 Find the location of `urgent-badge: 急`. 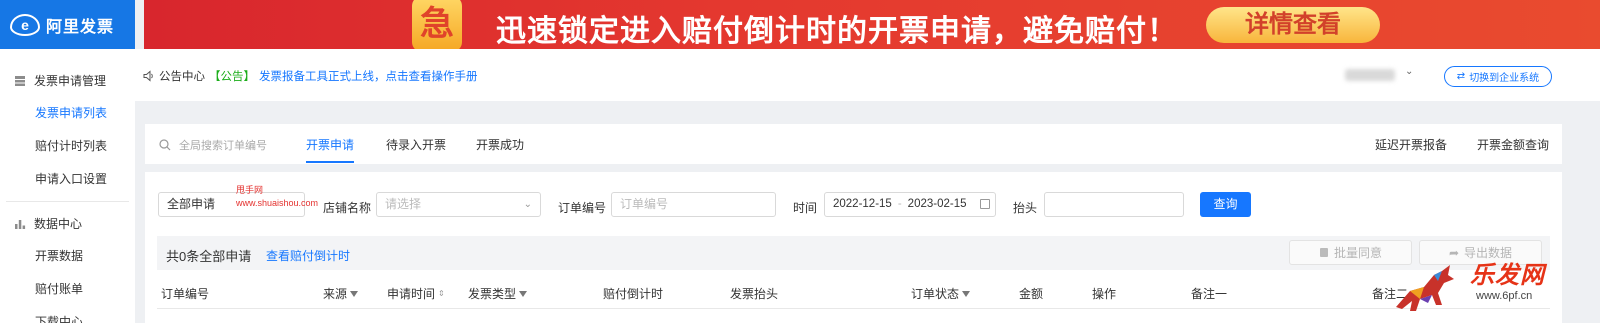

urgent-badge: 急 is located at coordinates (437, 26).